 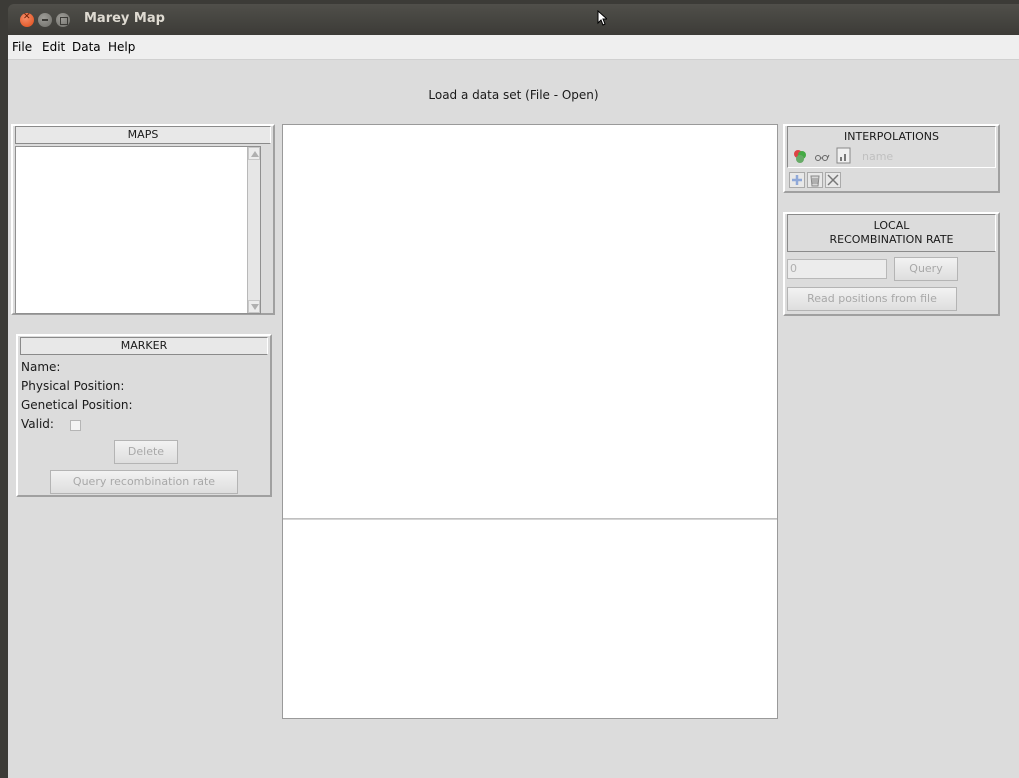 I want to click on read-positions-from-file-button: Read positions from file, so click(x=872, y=299).